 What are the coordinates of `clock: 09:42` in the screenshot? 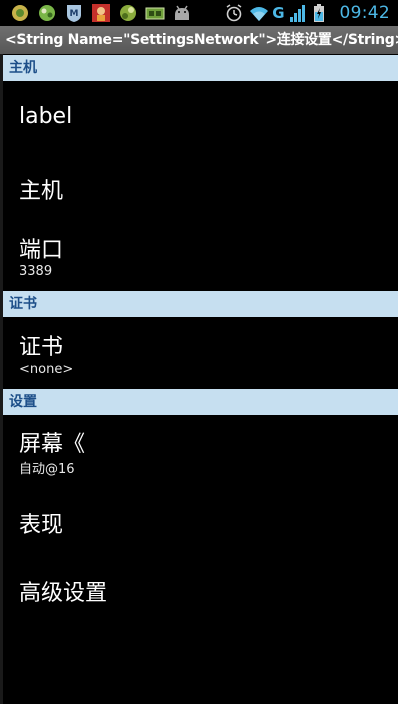 It's located at (364, 13).